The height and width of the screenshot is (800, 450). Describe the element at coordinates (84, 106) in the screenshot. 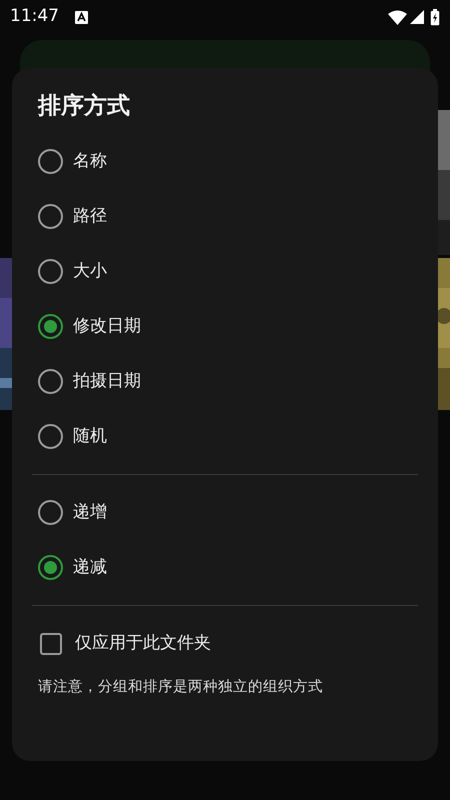

I see `dialog-title: 排序方式` at that location.